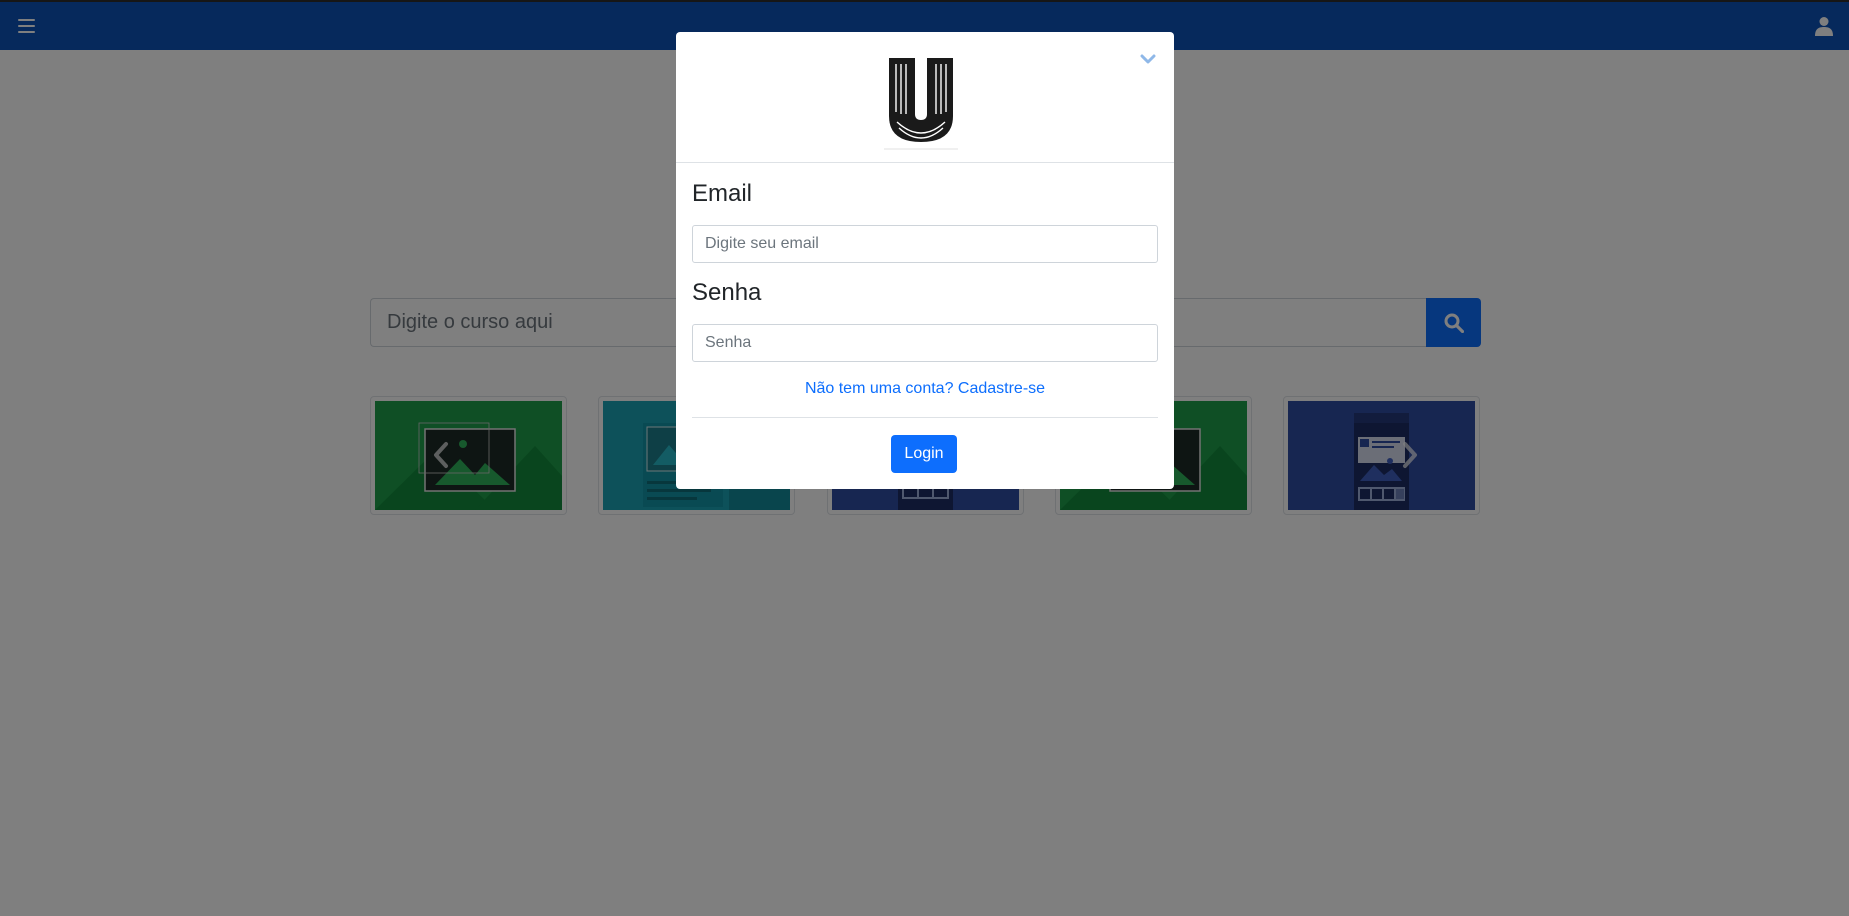  What do you see at coordinates (727, 292) in the screenshot?
I see `password-label: Senha` at bounding box center [727, 292].